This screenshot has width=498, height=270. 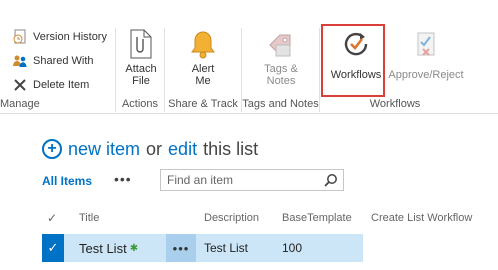 What do you see at coordinates (52, 218) in the screenshot?
I see `select-all-checkmark: ✓` at bounding box center [52, 218].